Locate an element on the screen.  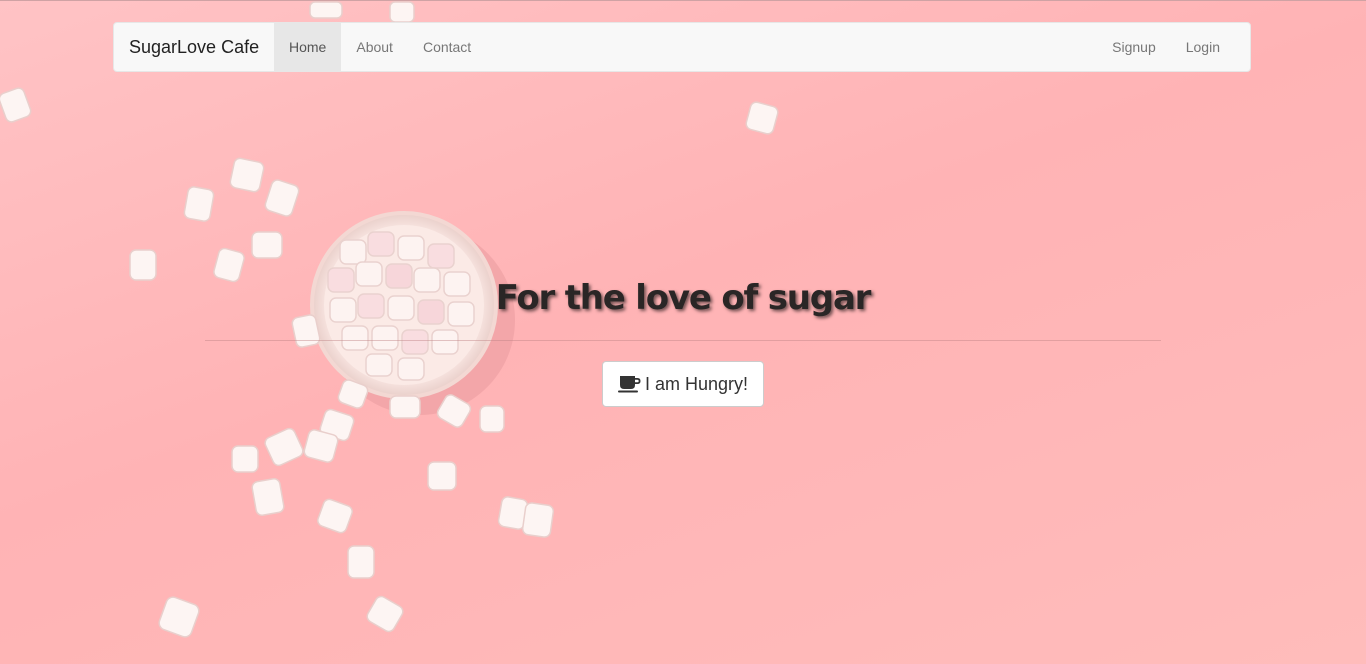
nav-item-home: Home is located at coordinates (308, 47).